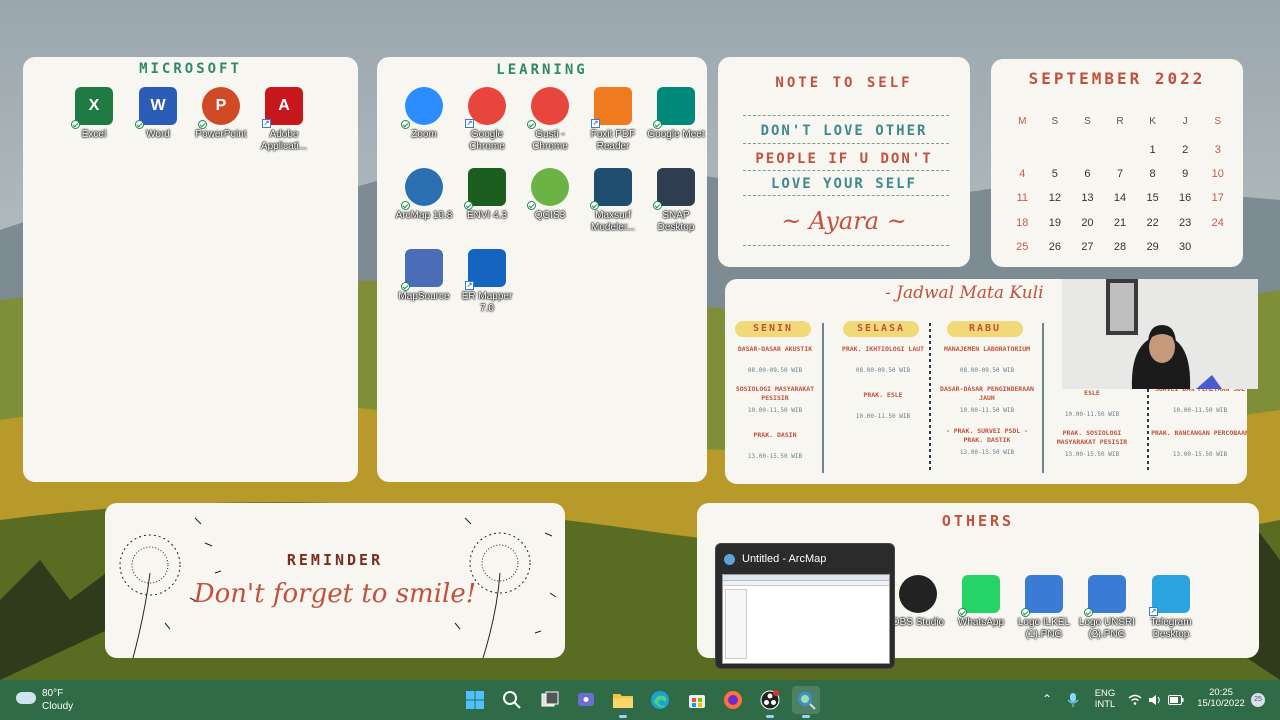 This screenshot has width=1280, height=720. Describe the element at coordinates (487, 195) in the screenshot. I see `envi-shortcut: ENVI 4.3` at that location.